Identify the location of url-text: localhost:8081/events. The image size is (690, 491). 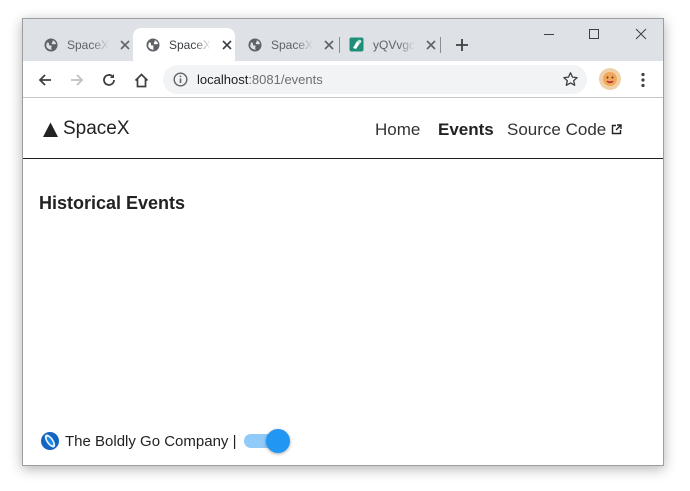
(260, 79).